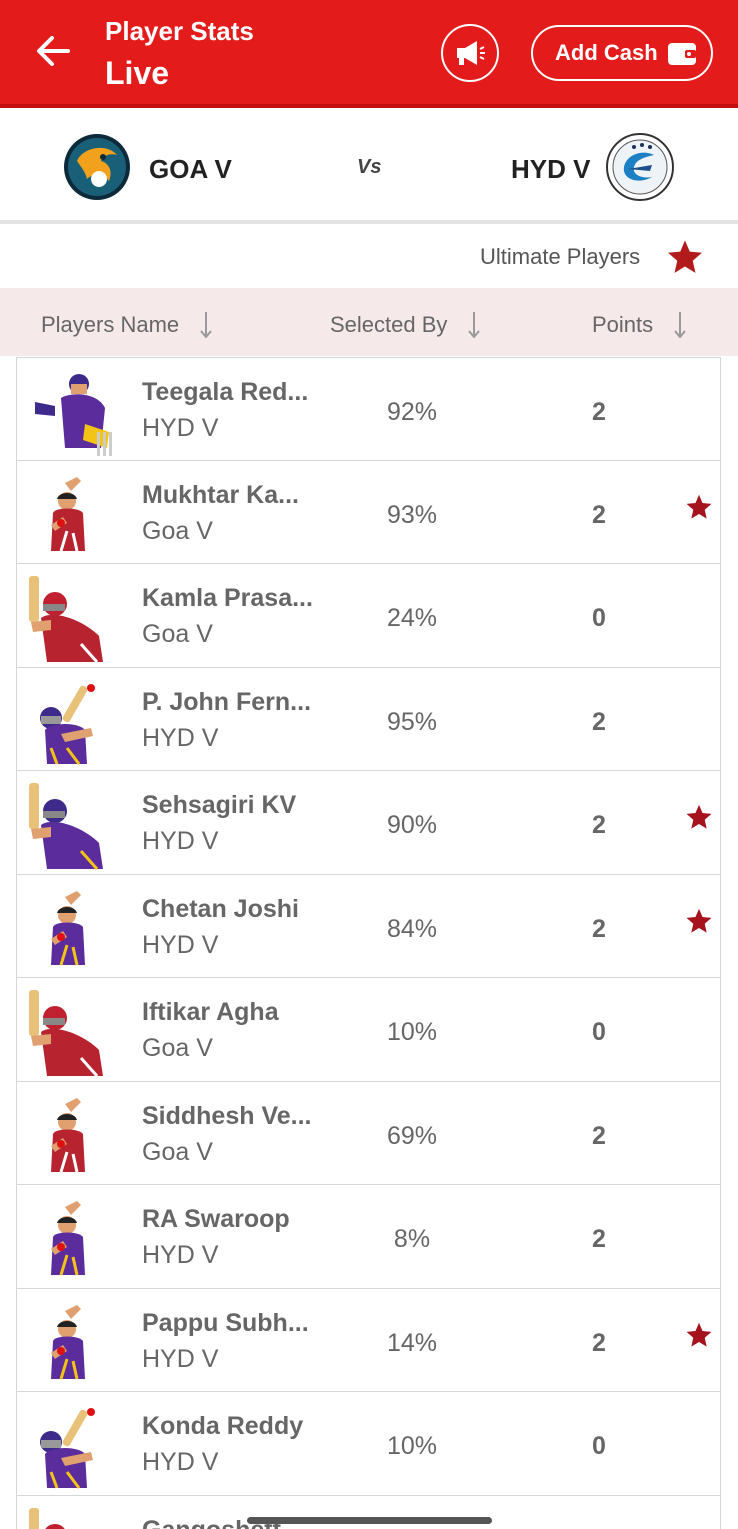  I want to click on team-right-name: HYD V, so click(551, 169).